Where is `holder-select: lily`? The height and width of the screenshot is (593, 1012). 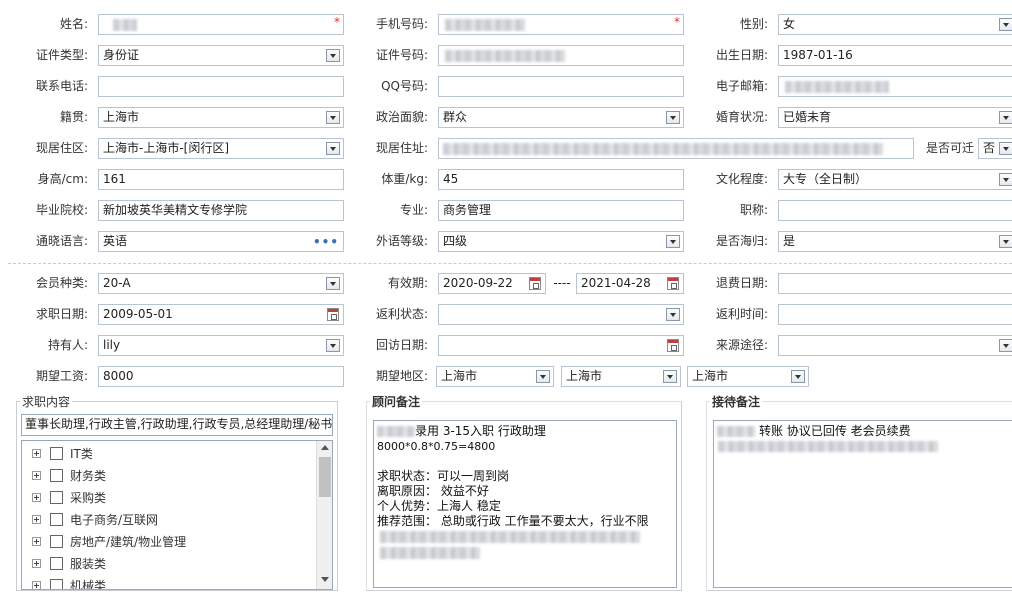 holder-select: lily is located at coordinates (221, 345).